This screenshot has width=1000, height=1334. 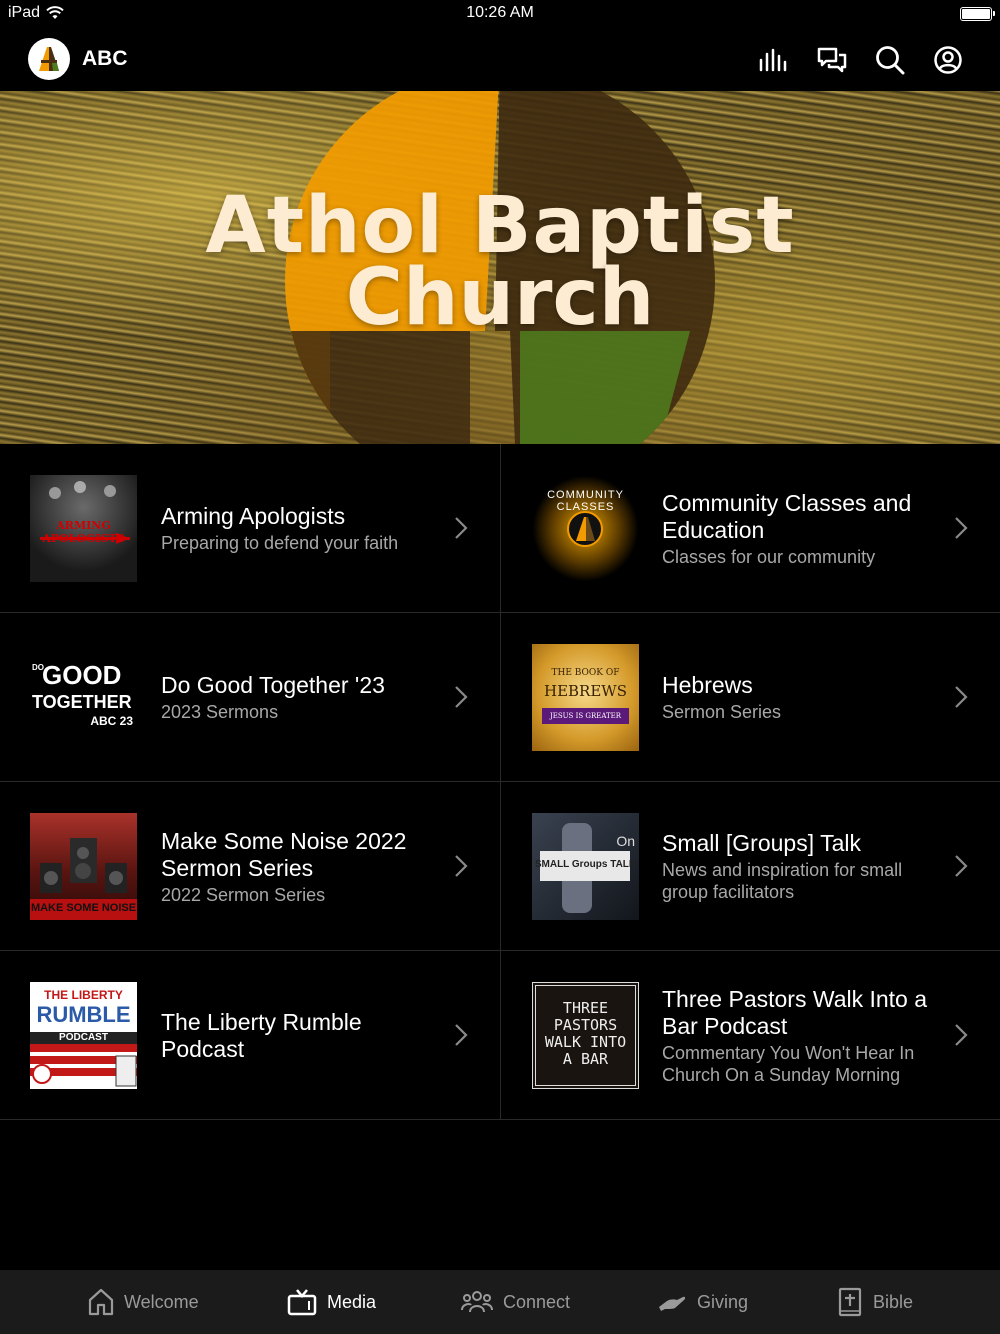 I want to click on thumb-line3: PODCAST, so click(x=83, y=1037).